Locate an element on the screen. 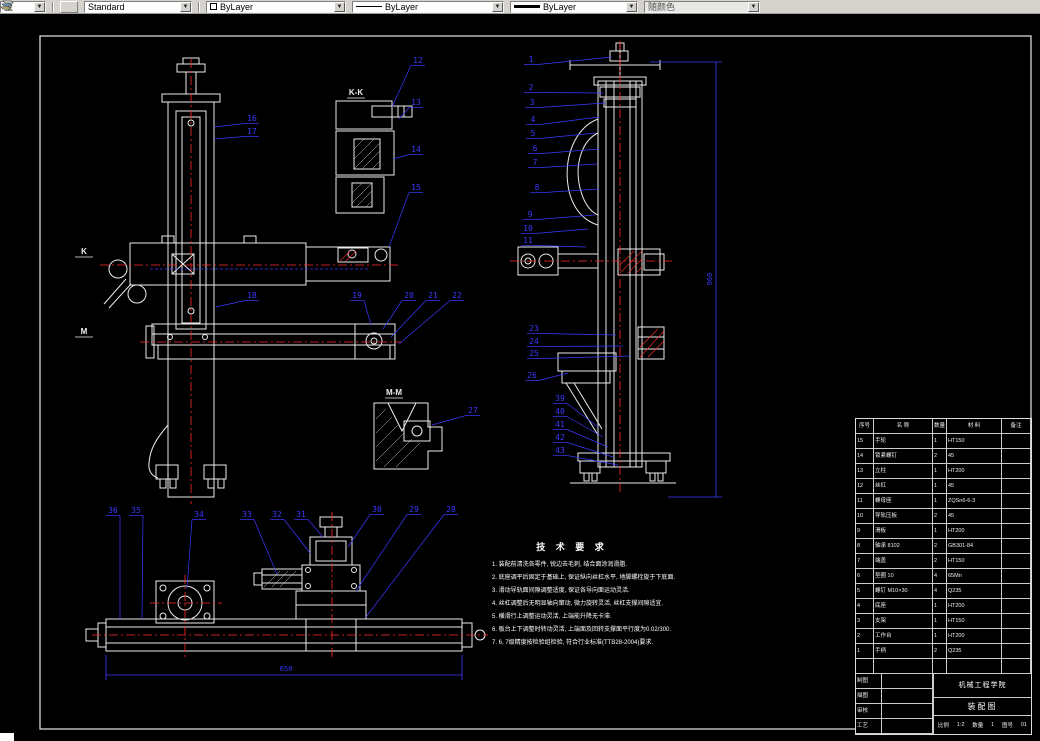 The height and width of the screenshot is (741, 1040). callout-16: 16 is located at coordinates (252, 118).